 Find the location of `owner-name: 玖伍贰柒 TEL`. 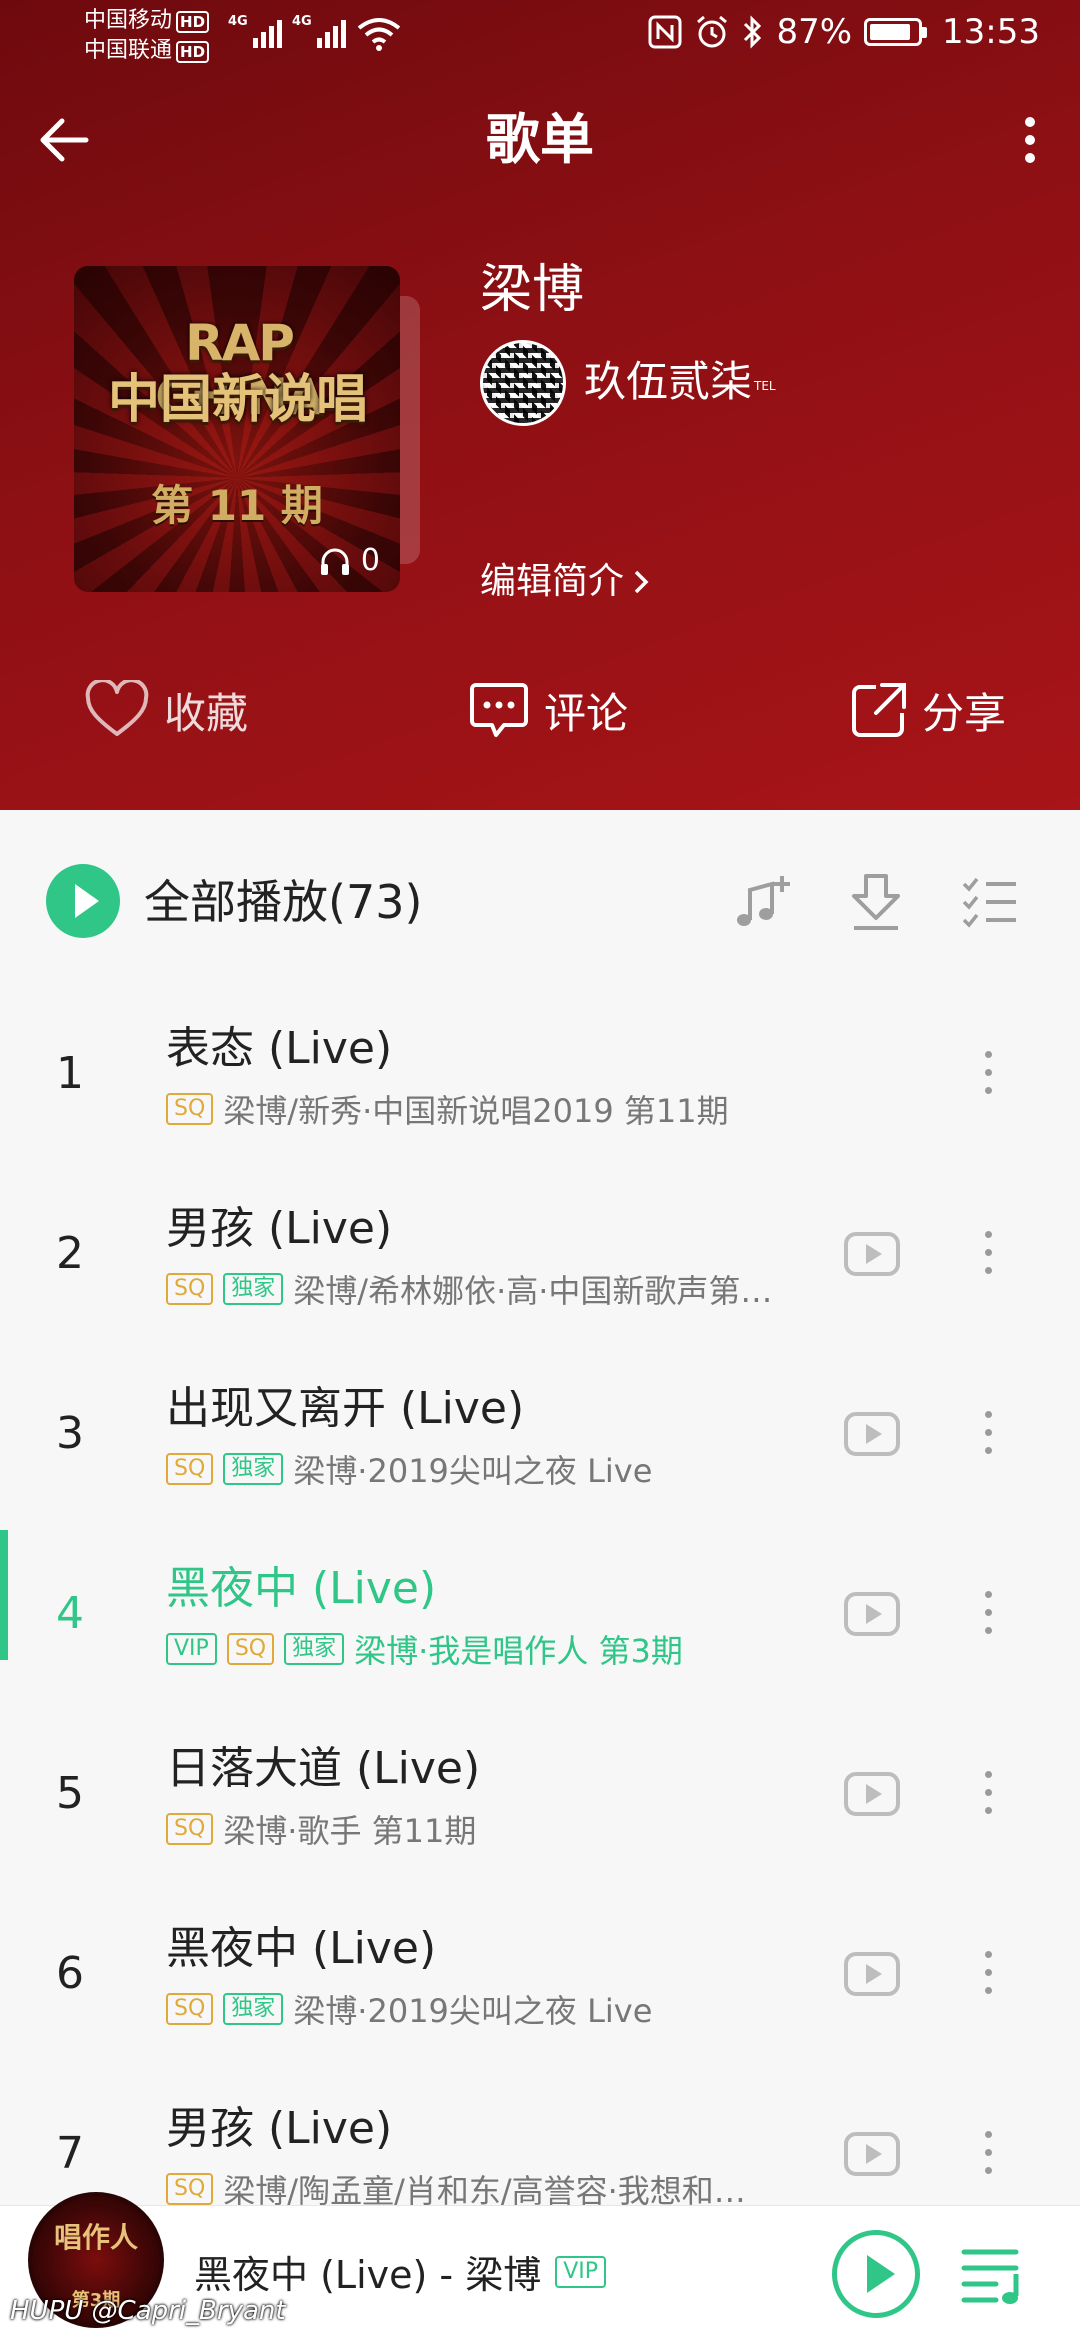

owner-name: 玖伍贰柒 TEL is located at coordinates (680, 382).